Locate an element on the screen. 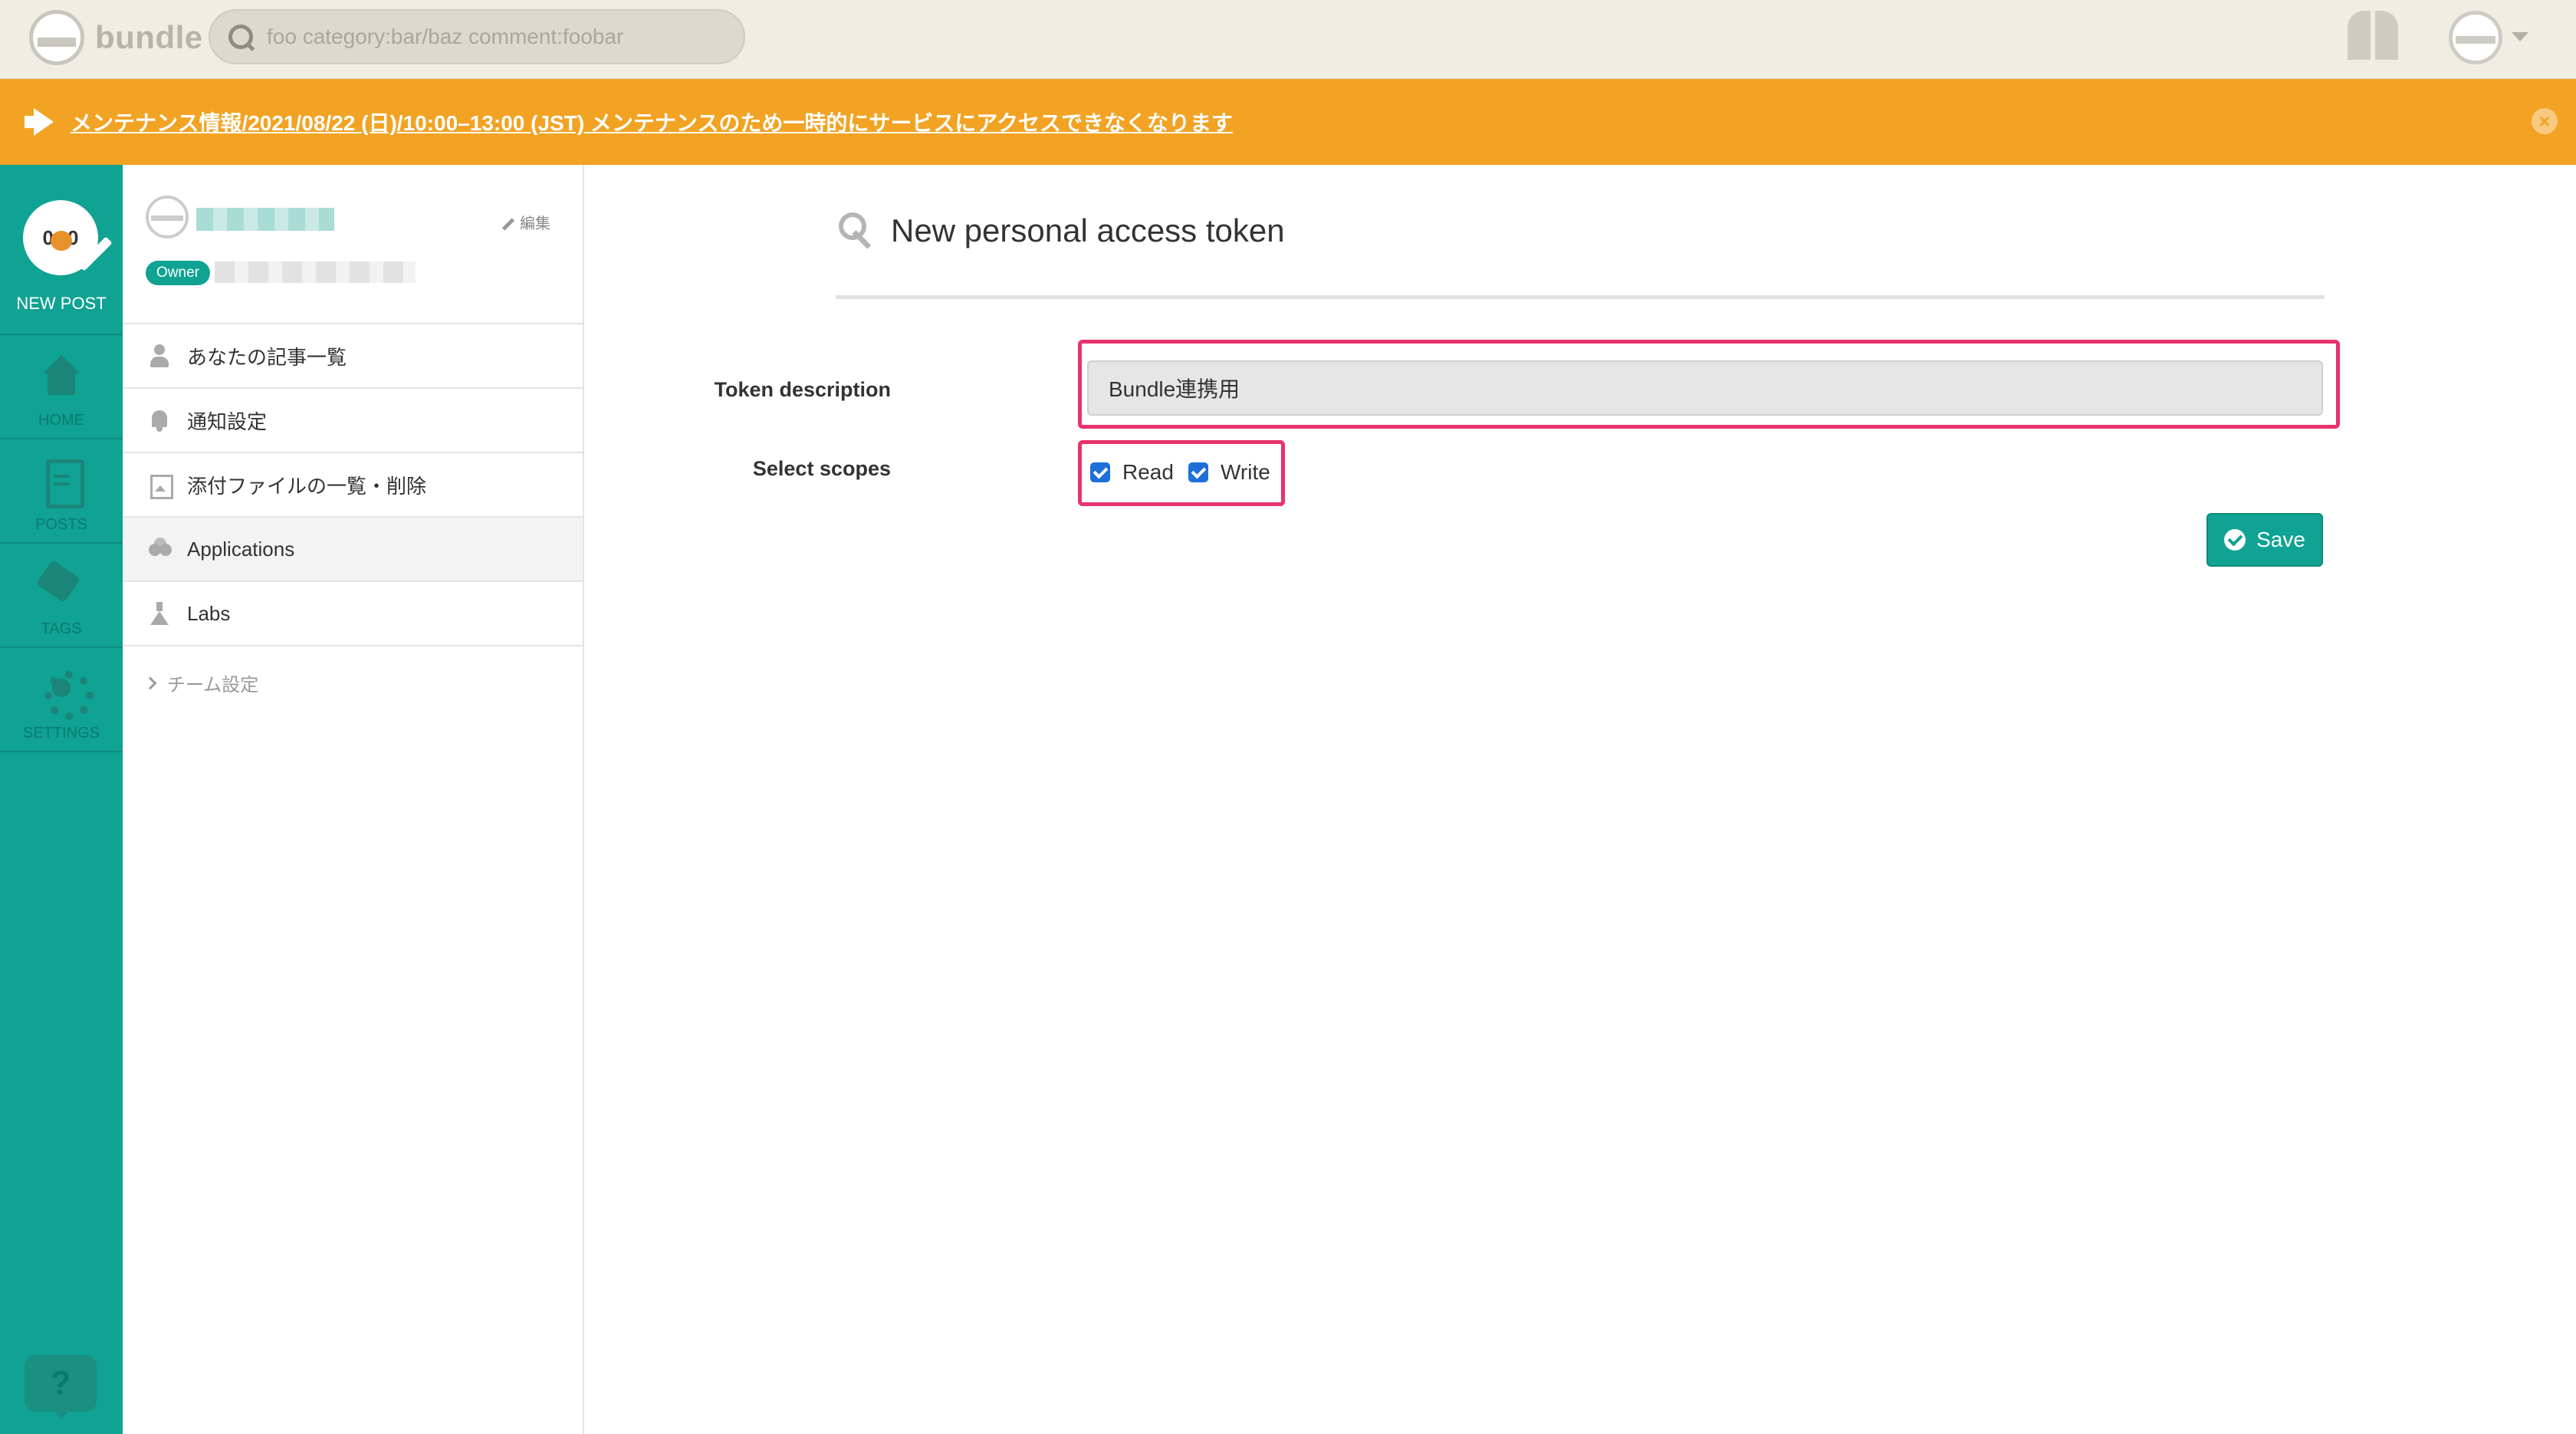 This screenshot has height=1434, width=2576. search-icon is located at coordinates (241, 36).